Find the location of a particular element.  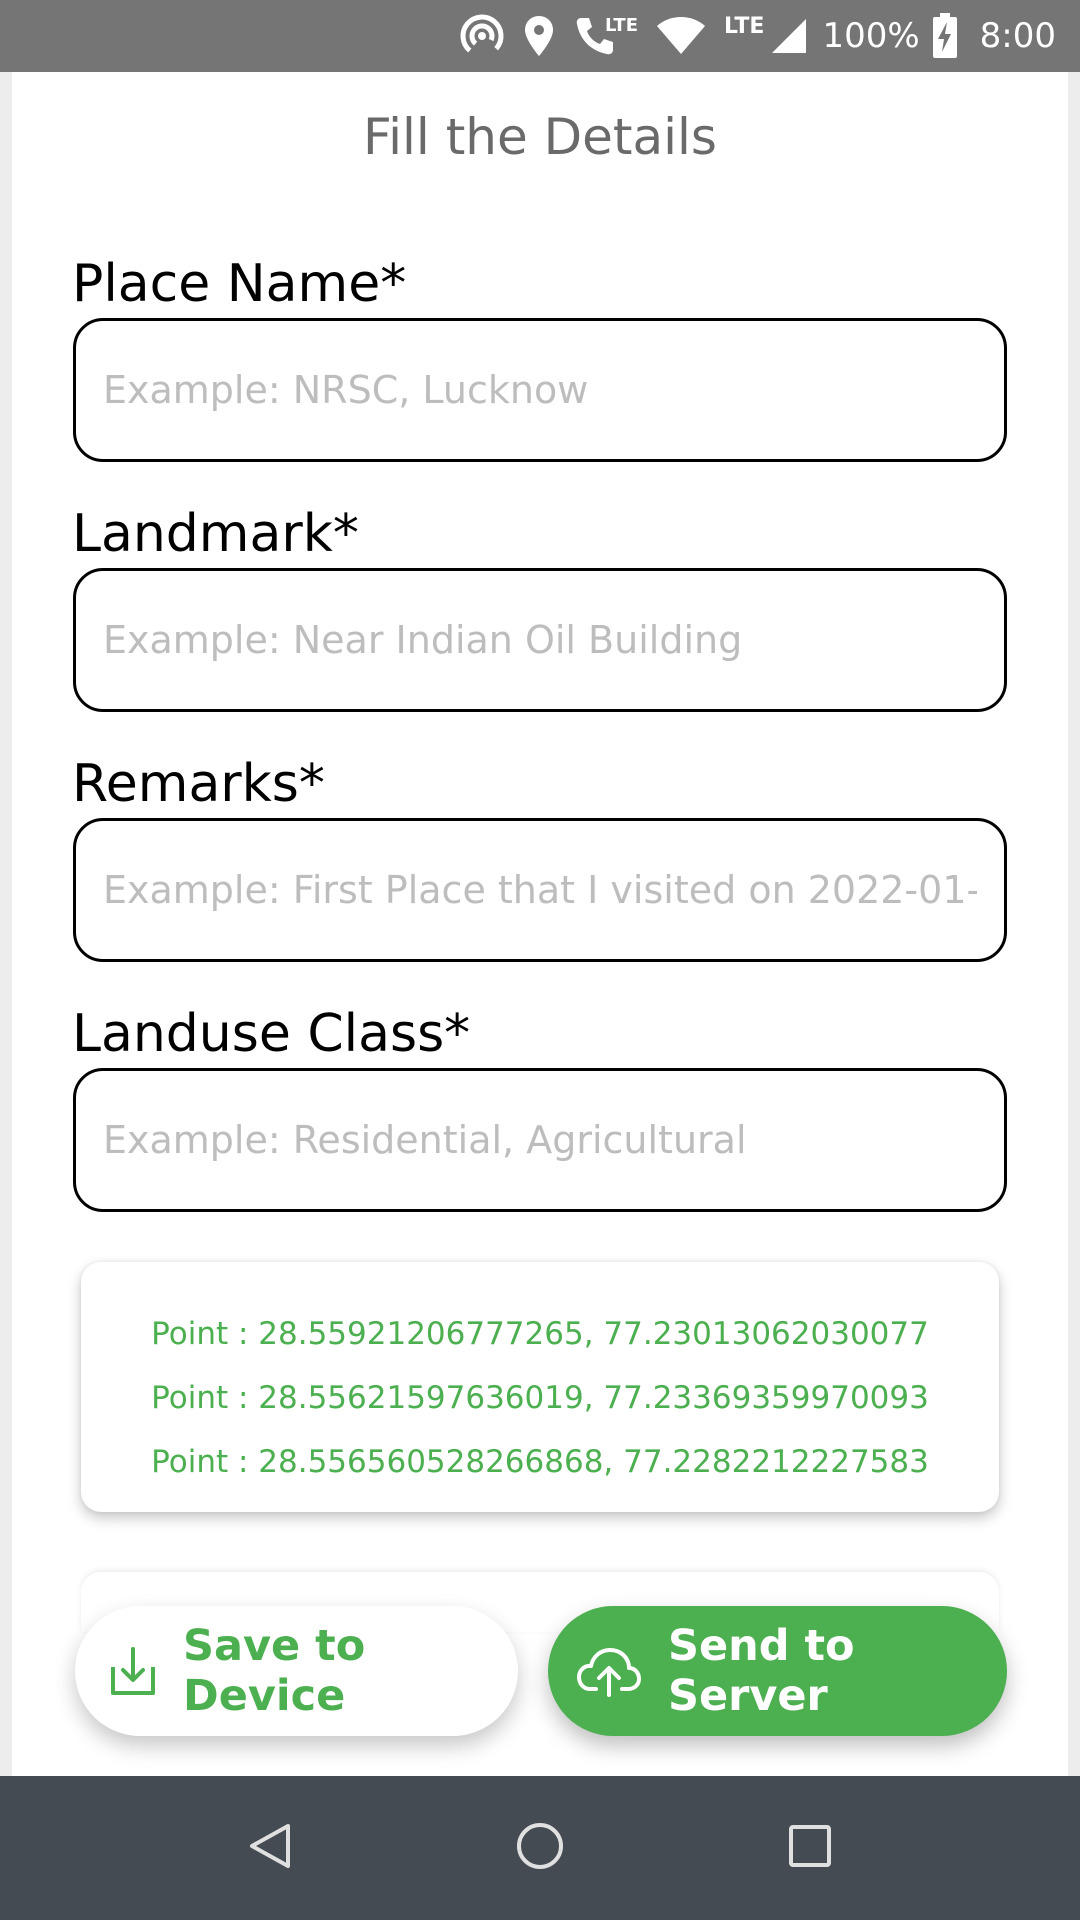

volte-call-icon: LTE is located at coordinates (605, 36).